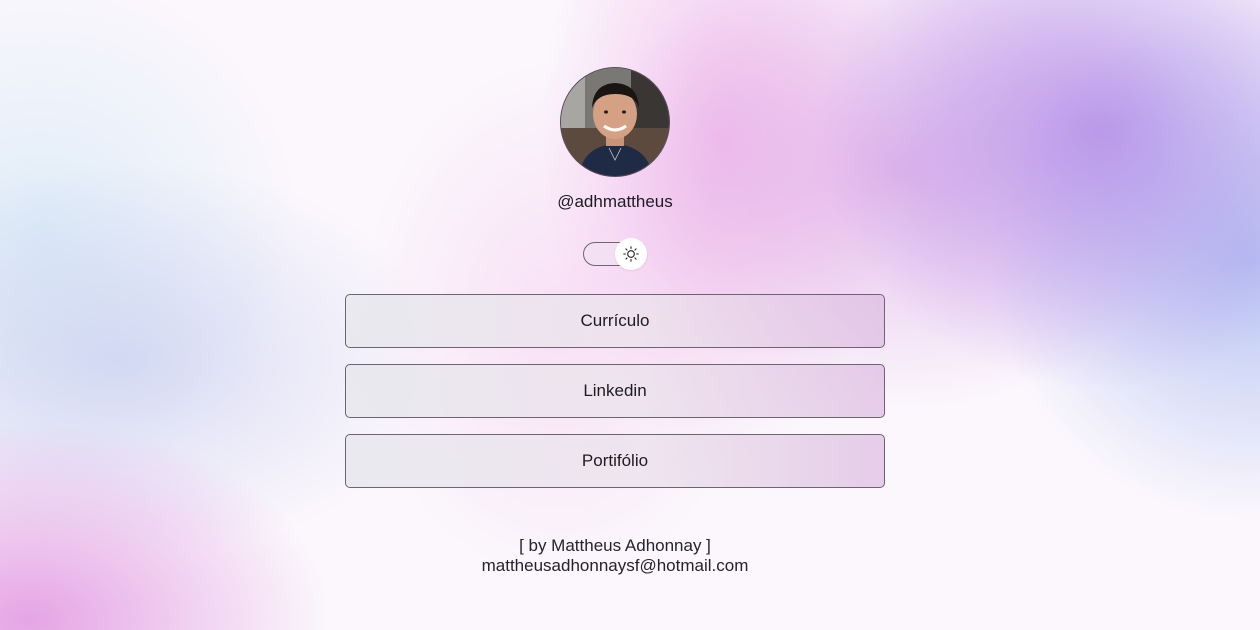 Image resolution: width=1260 pixels, height=630 pixels. What do you see at coordinates (615, 201) in the screenshot?
I see `profile-username: @adhmattheus` at bounding box center [615, 201].